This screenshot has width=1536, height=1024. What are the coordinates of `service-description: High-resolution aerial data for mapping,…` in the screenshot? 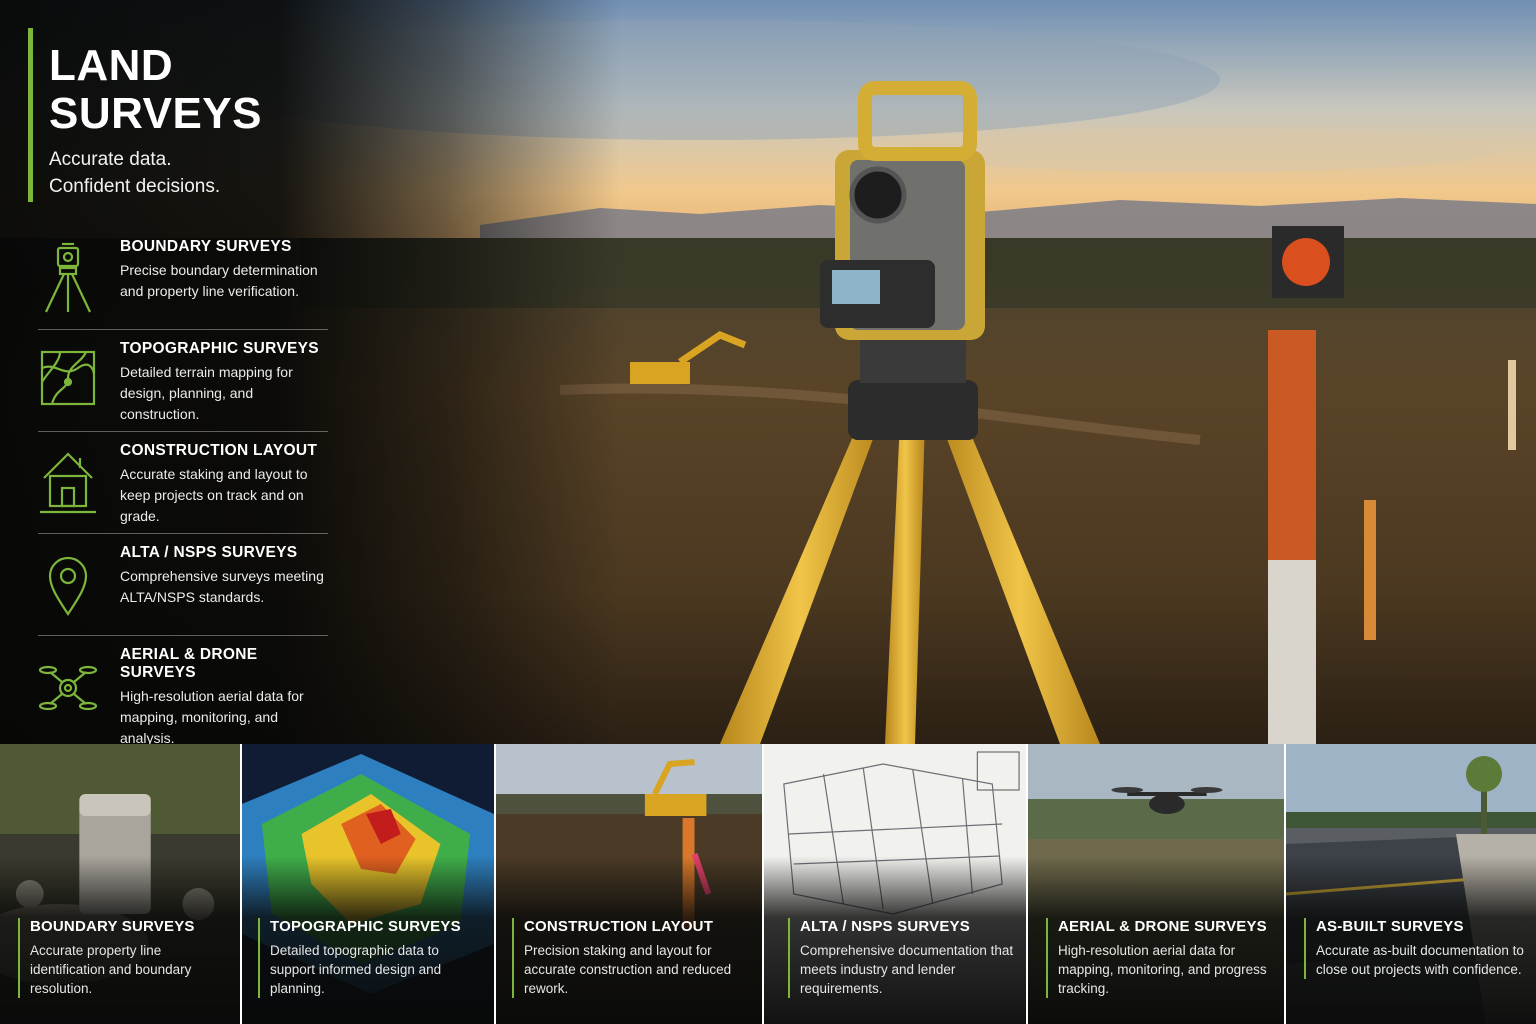 It's located at (212, 716).